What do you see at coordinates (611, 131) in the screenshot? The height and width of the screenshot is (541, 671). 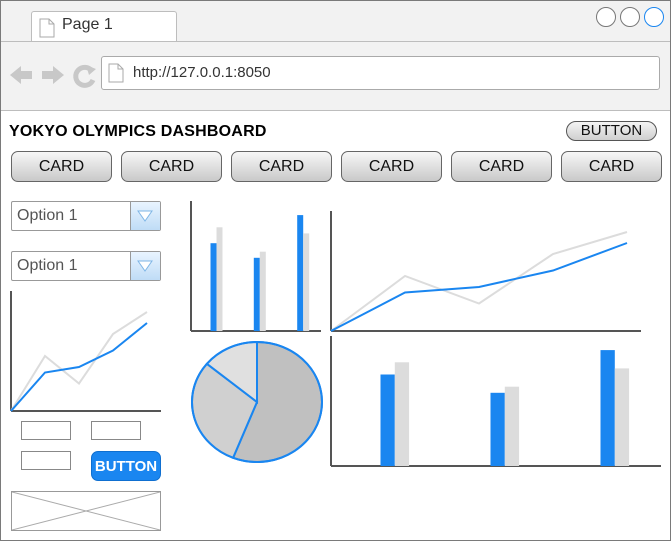 I see `top-button: BUTTON` at bounding box center [611, 131].